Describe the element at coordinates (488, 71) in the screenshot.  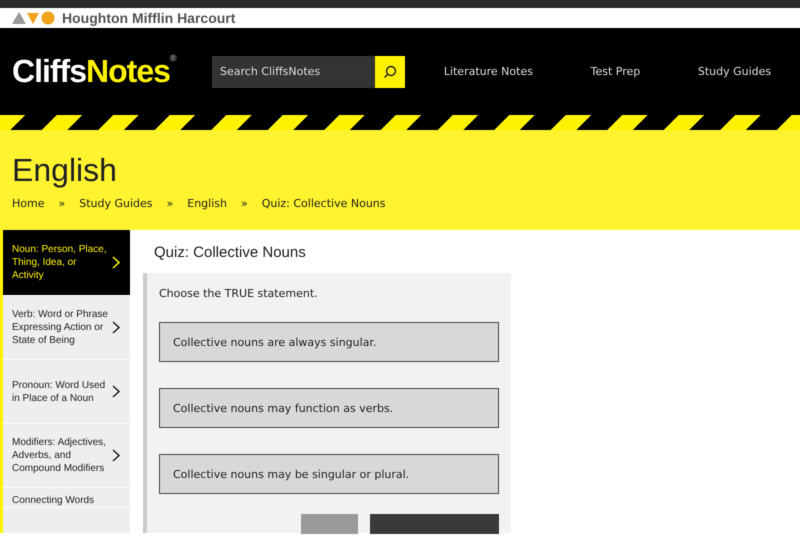
I see `nav-link: Literature Notes` at that location.